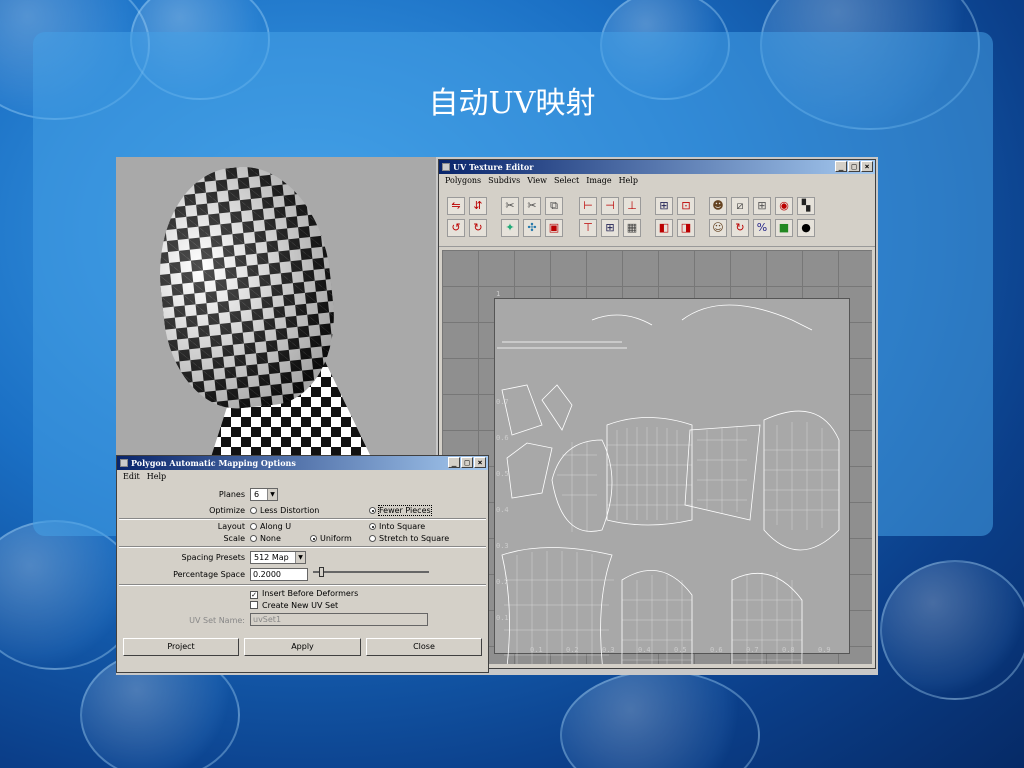 This screenshot has height=768, width=1024. I want to click on menu-subdivs: Subdivs, so click(504, 180).